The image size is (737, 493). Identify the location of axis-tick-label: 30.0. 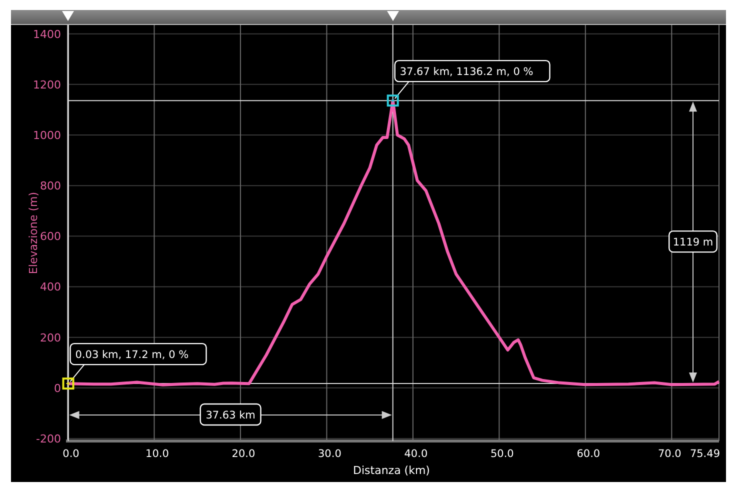
(330, 454).